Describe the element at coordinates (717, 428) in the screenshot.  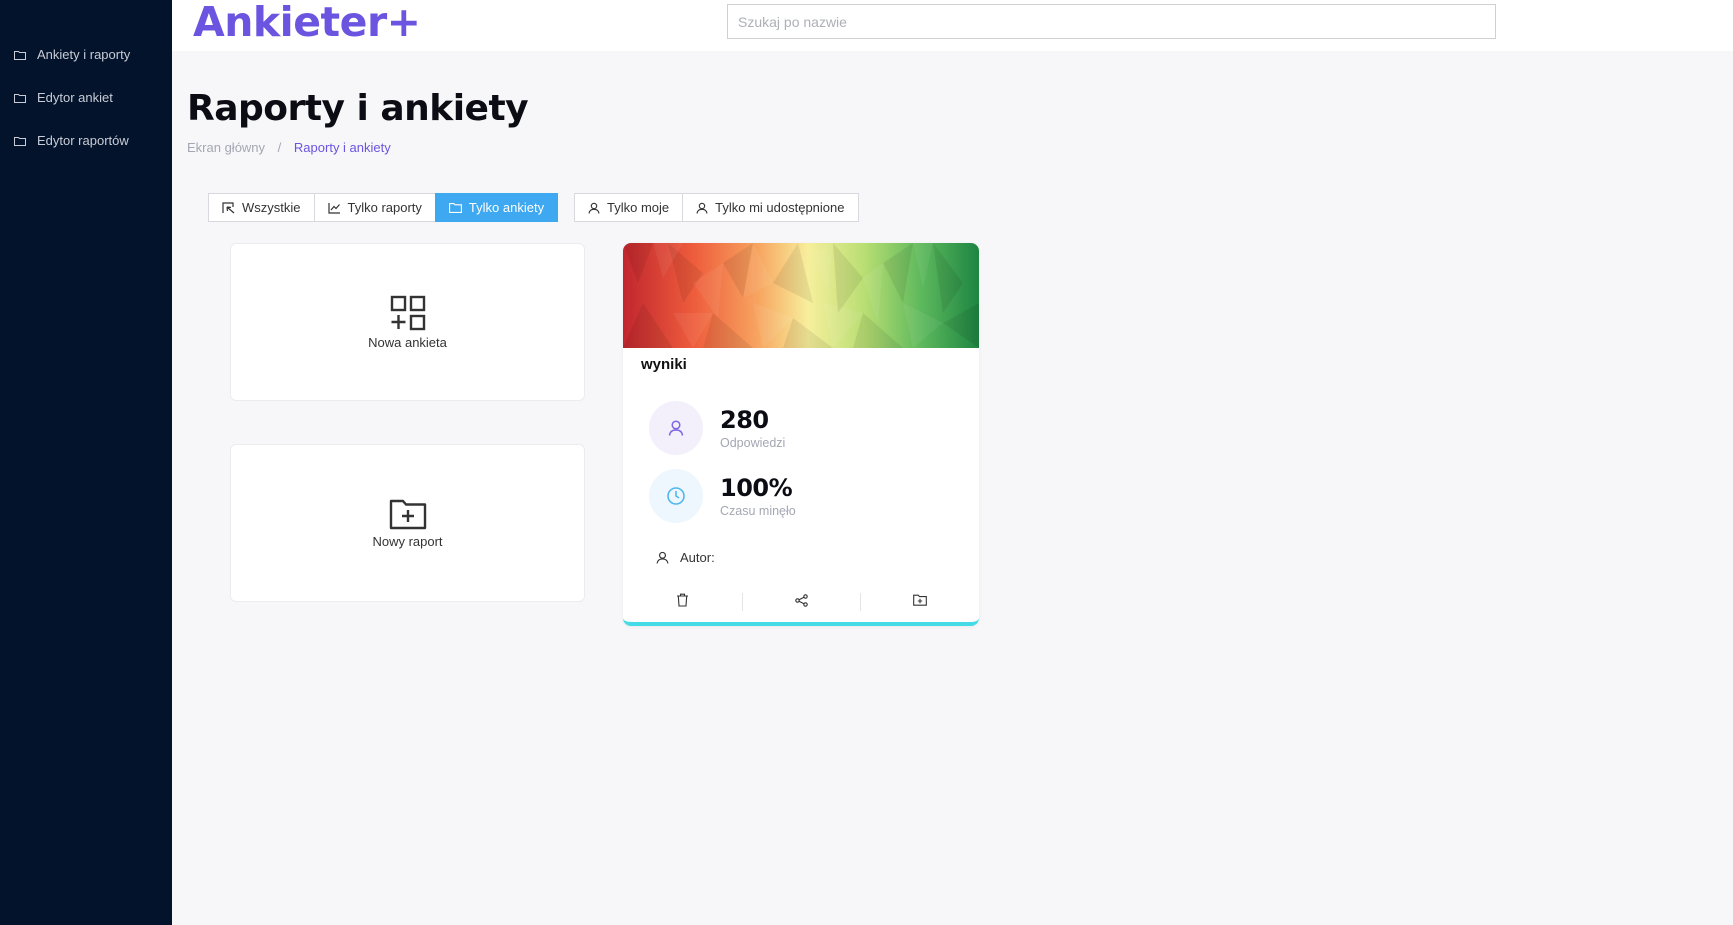
I see `responses-stat: 280 Odpowiedzi` at that location.